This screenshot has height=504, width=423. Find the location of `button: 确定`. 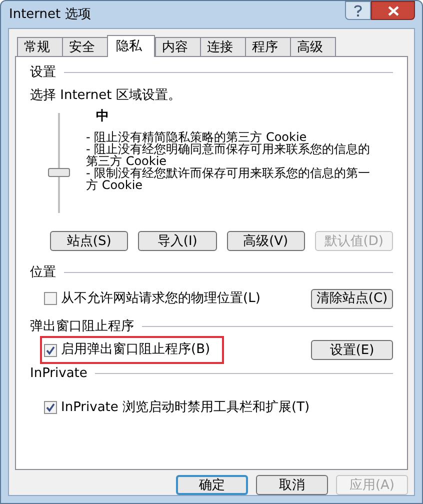

button: 确定 is located at coordinates (212, 485).